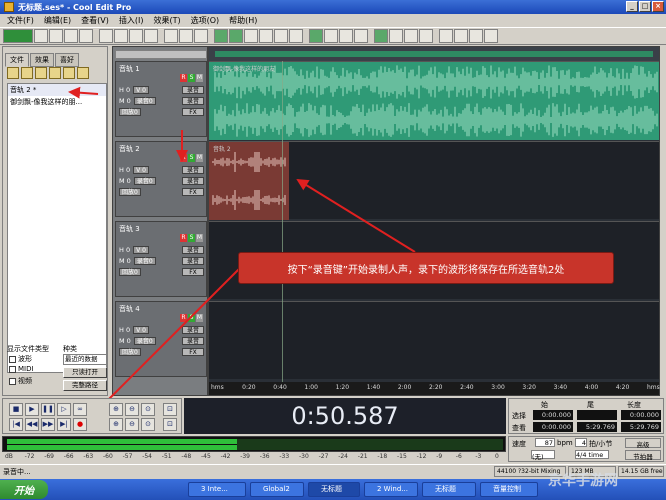 This screenshot has height=500, width=666. What do you see at coordinates (27, 73) in the screenshot?
I see `close-file-icon` at bounding box center [27, 73].